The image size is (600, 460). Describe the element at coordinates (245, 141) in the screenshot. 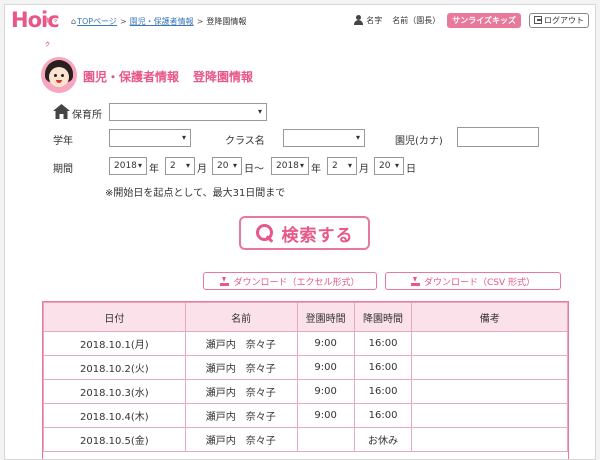

I see `class-label: クラス名` at that location.